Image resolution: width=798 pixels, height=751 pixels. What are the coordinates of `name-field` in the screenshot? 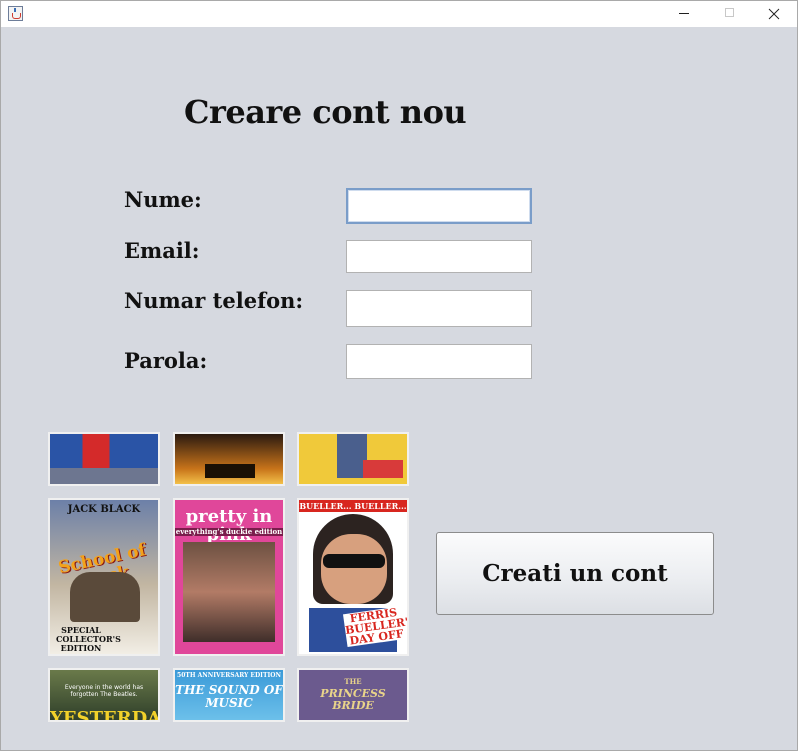 It's located at (439, 206).